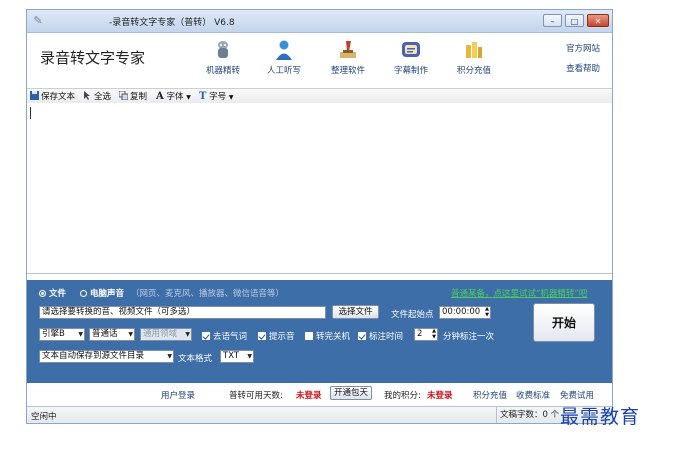  What do you see at coordinates (178, 395) in the screenshot?
I see `user-login-link: 用户登录` at bounding box center [178, 395].